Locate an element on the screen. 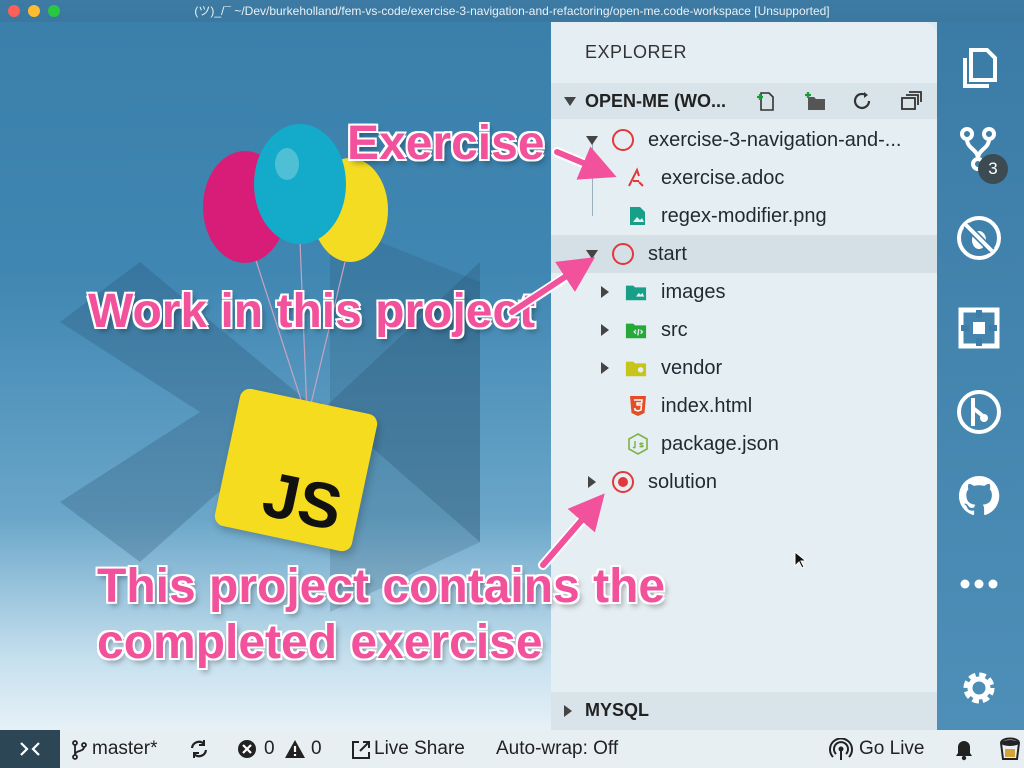 The width and height of the screenshot is (1024, 768). mysql-label: MYSQL is located at coordinates (617, 710).